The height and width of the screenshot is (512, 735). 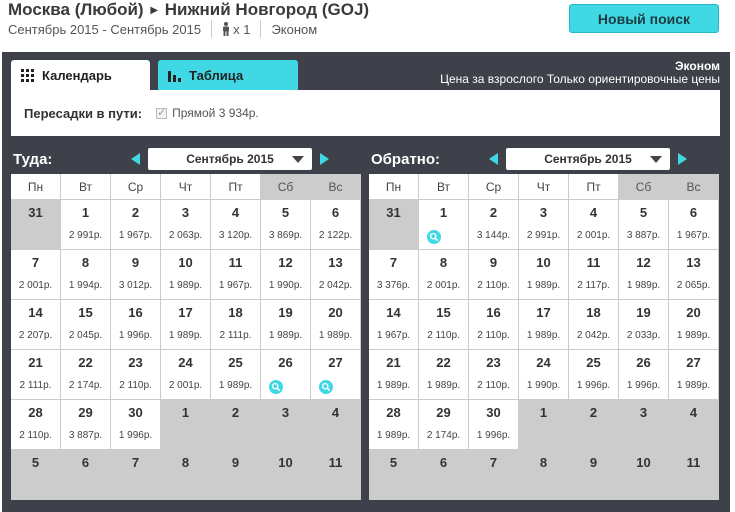 I want to click on calendar-day: 27, so click(x=336, y=375).